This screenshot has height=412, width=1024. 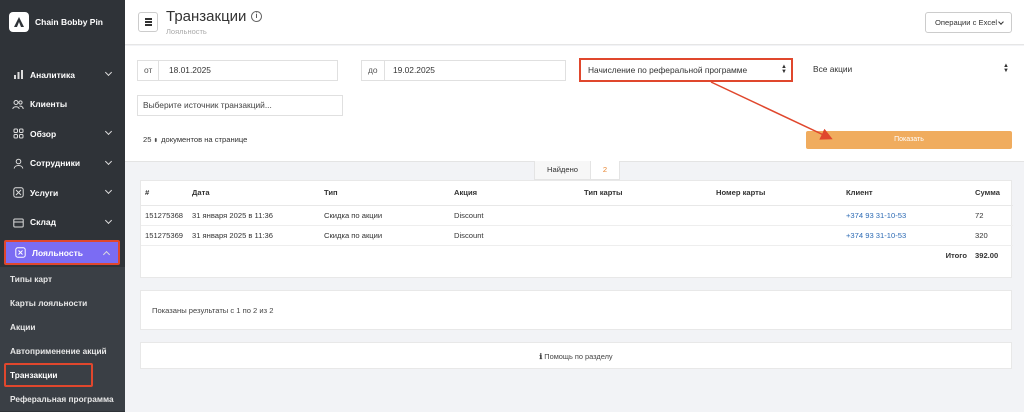 I want to click on submenu-item-referral-program: Реферальная программа, so click(x=62, y=399).